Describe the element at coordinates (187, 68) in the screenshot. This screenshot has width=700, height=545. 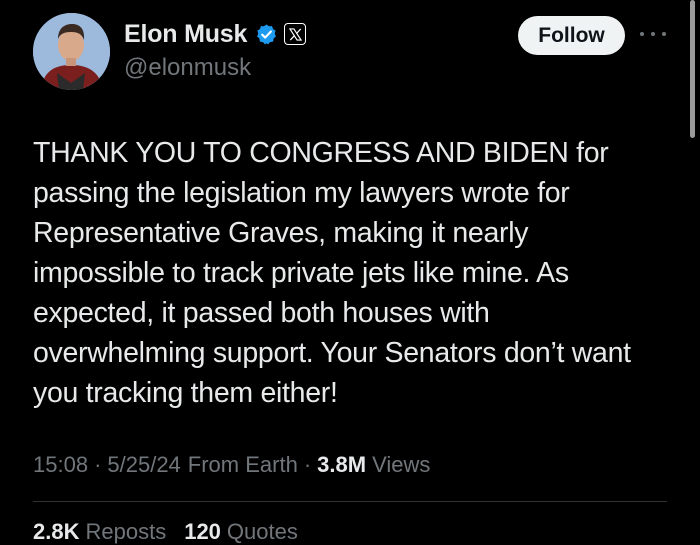
I see `author-handle: @elonmusk` at that location.